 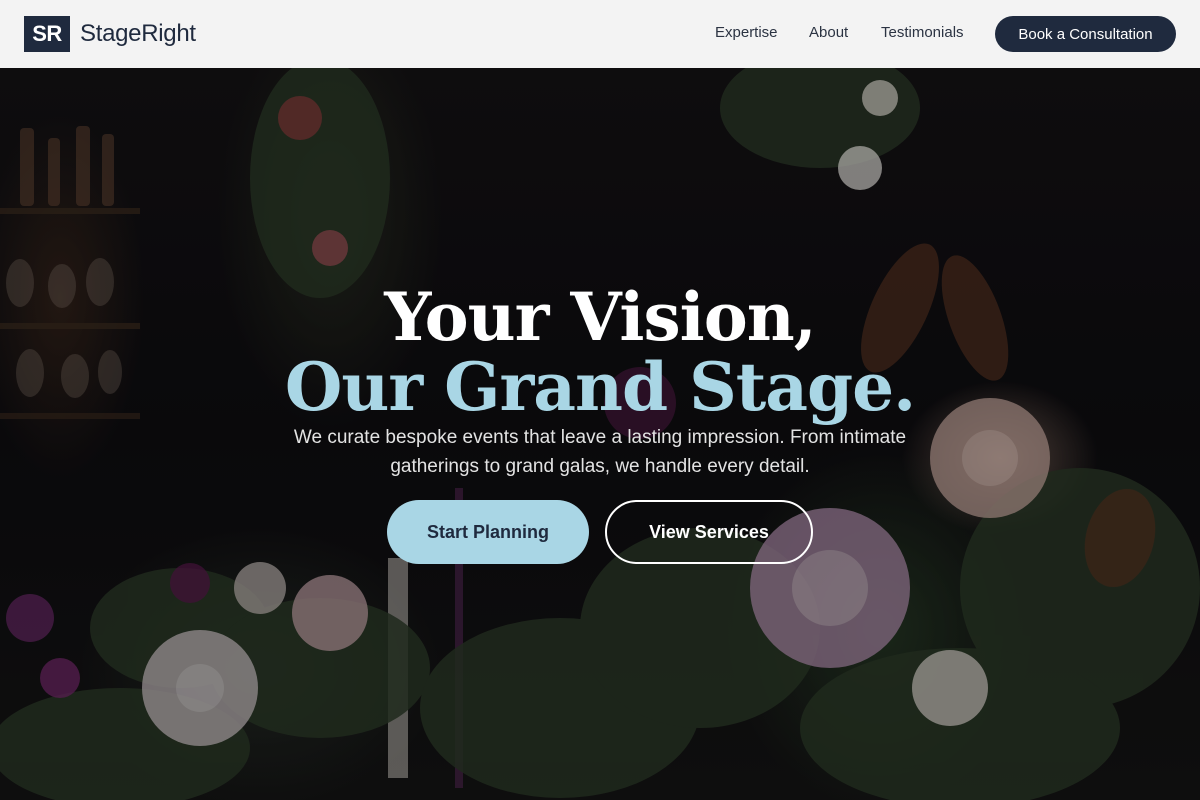 I want to click on view-services-button: View Services, so click(x=709, y=532).